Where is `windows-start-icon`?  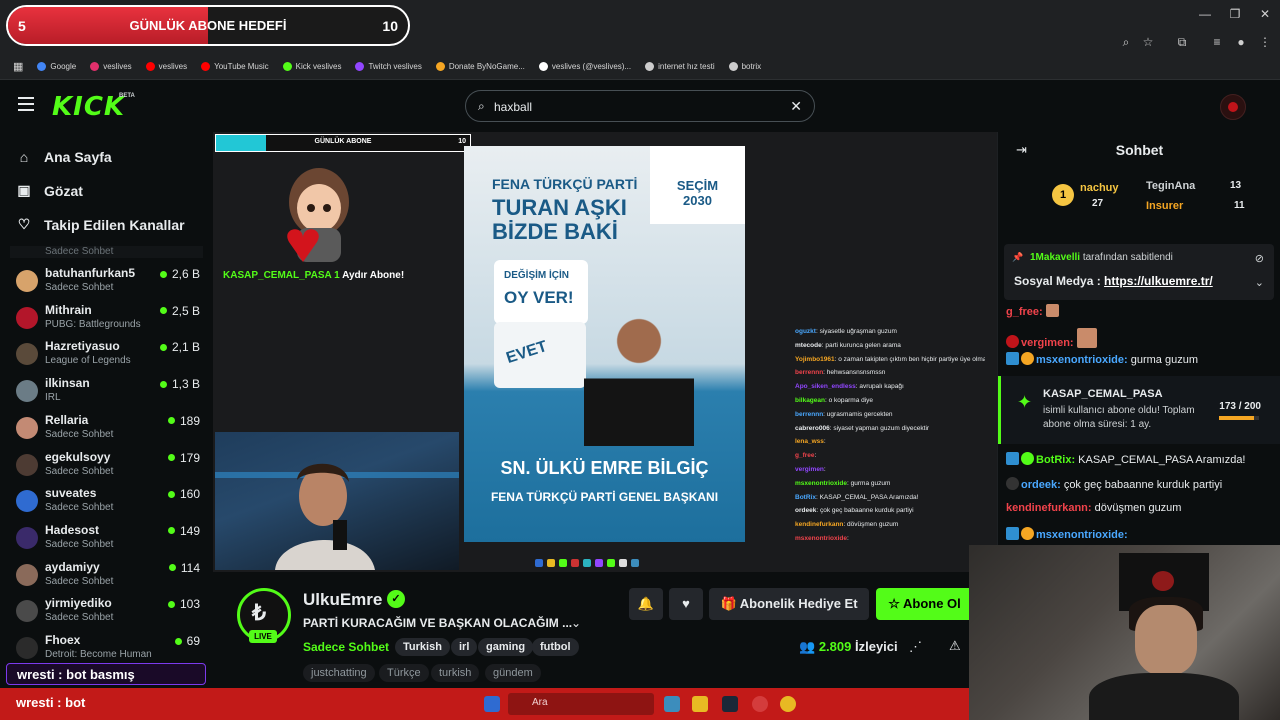
windows-start-icon is located at coordinates (492, 704).